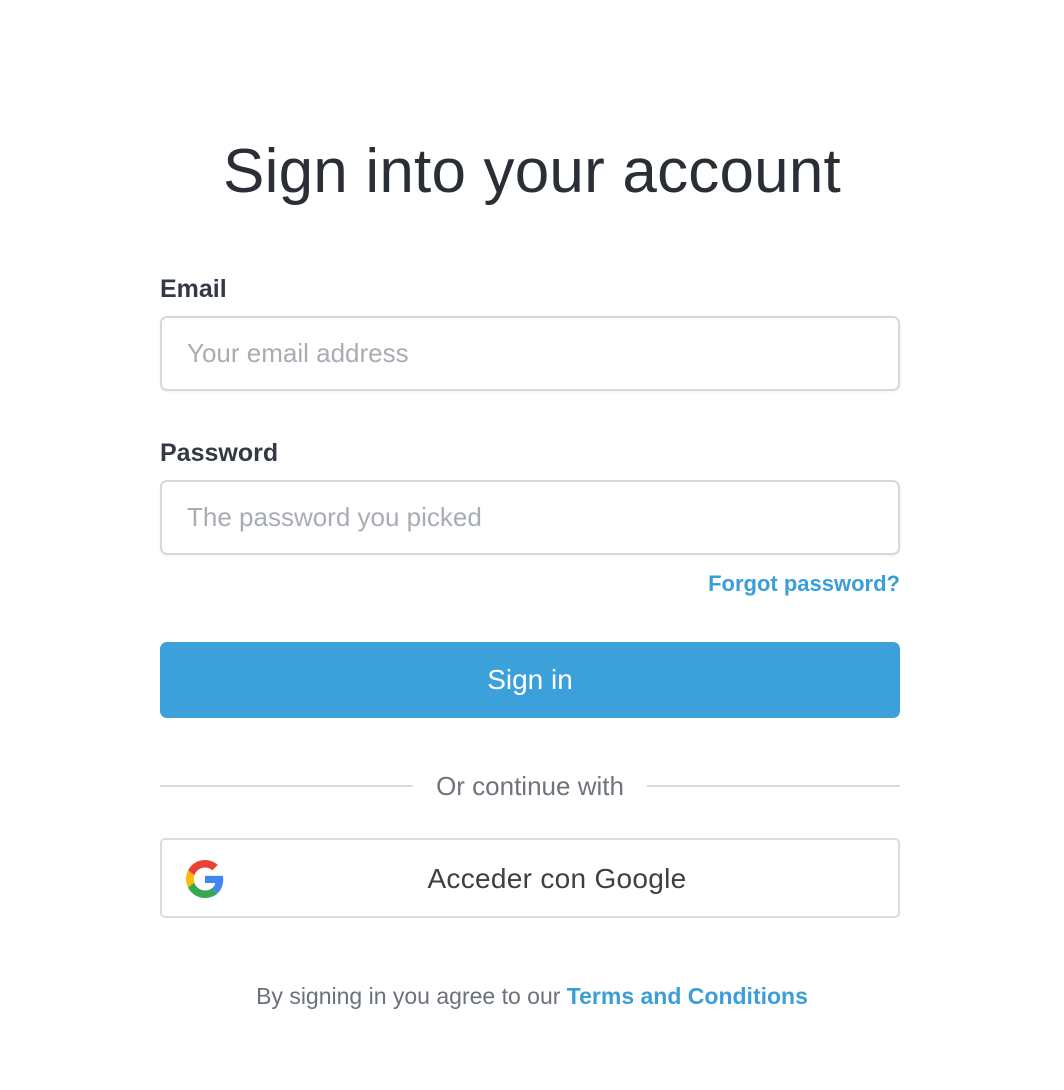 The height and width of the screenshot is (1090, 1064). What do you see at coordinates (557, 878) in the screenshot?
I see `google-sign-in-label: Acceder con Google` at bounding box center [557, 878].